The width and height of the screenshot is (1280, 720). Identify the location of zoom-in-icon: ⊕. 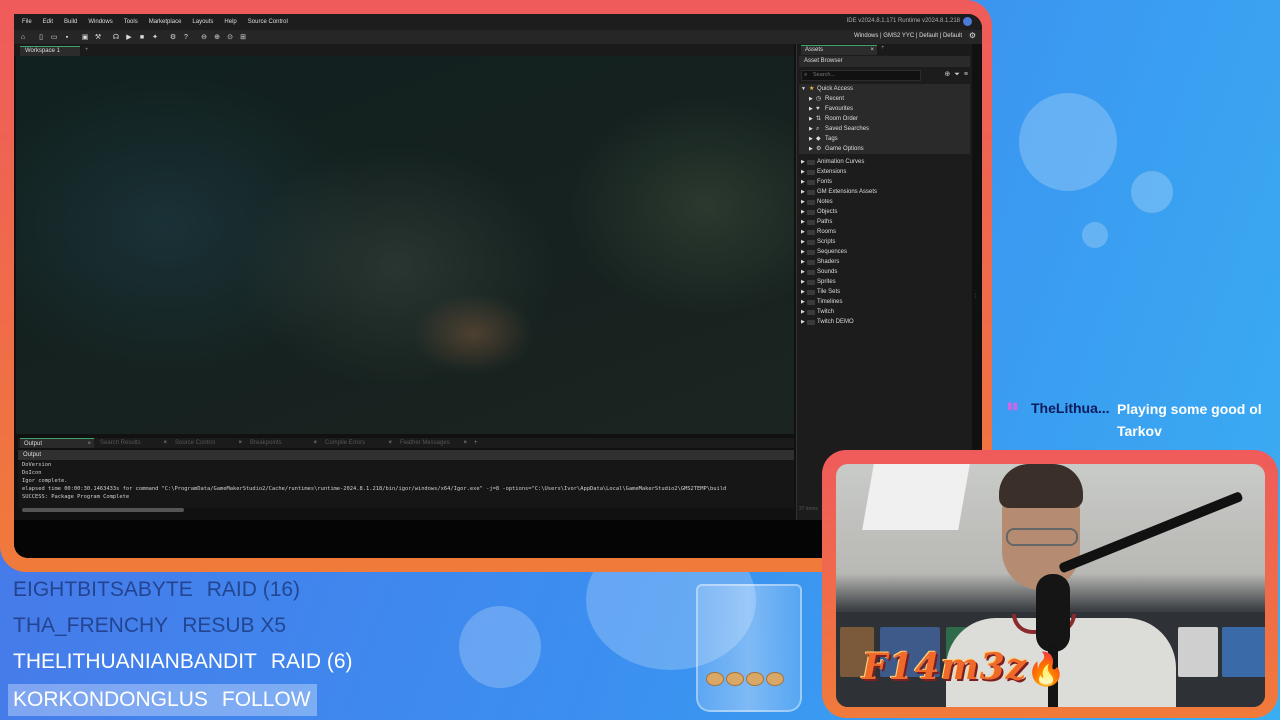
(217, 37).